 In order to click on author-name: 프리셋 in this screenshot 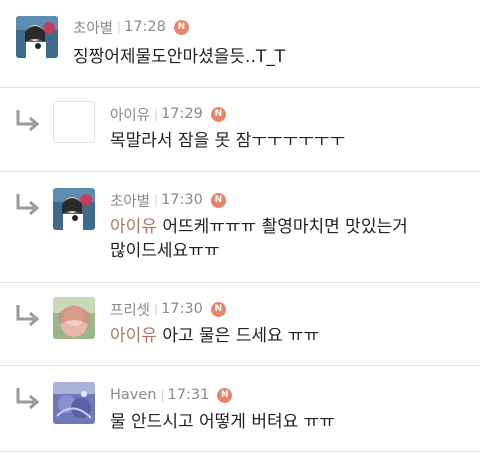, I will do `click(130, 309)`.